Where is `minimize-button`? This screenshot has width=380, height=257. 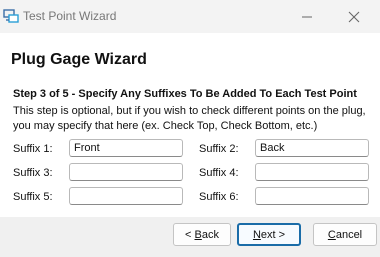 minimize-button is located at coordinates (307, 16).